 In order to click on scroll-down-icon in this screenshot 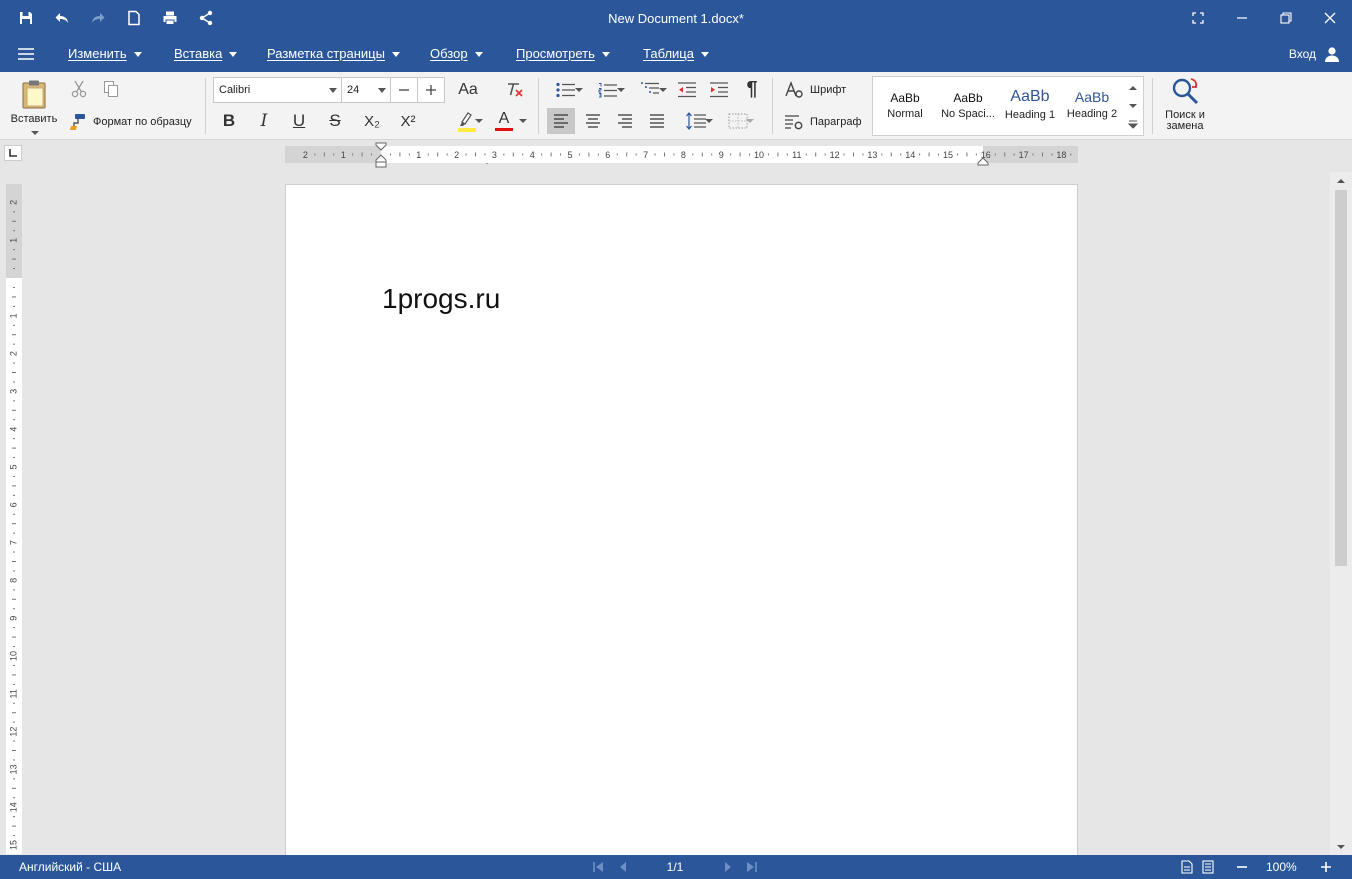, I will do `click(1341, 847)`.